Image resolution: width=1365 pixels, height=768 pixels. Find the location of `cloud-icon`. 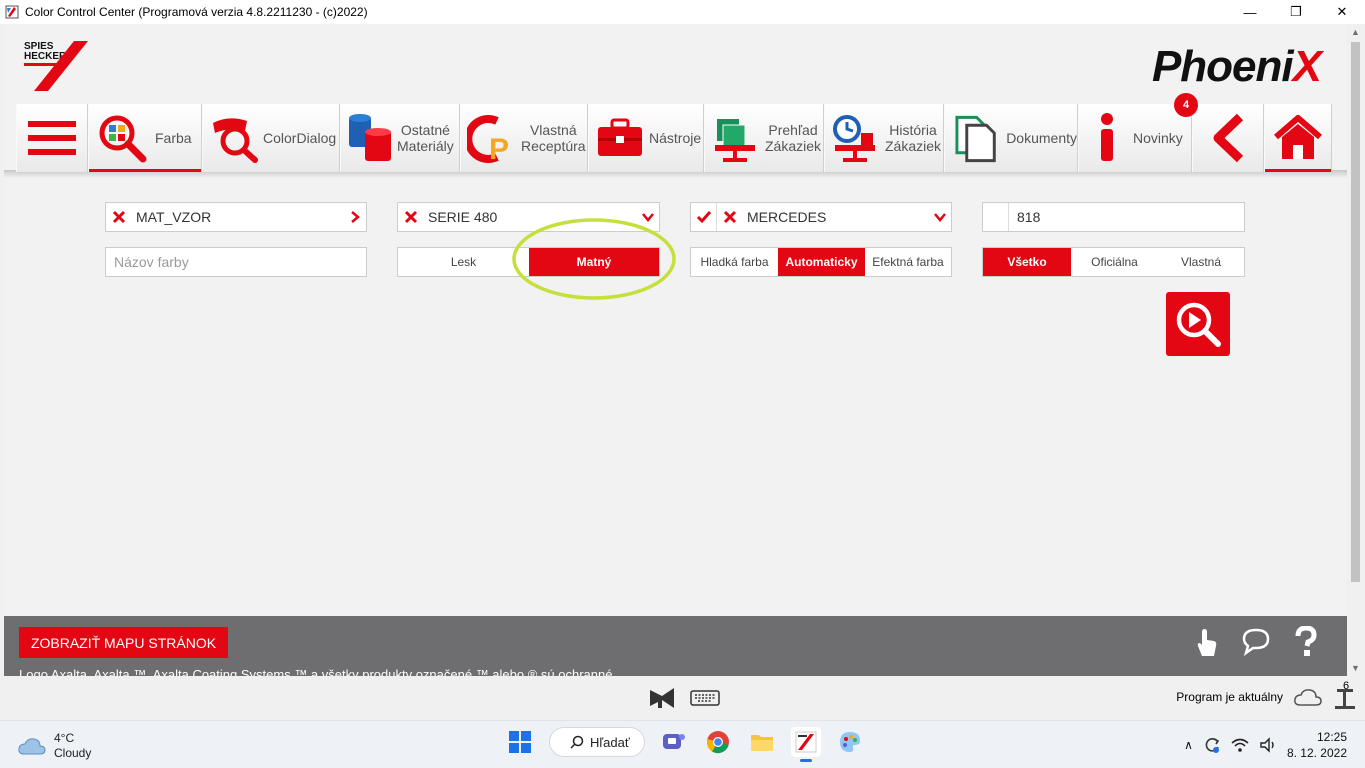

cloud-icon is located at coordinates (1308, 697).